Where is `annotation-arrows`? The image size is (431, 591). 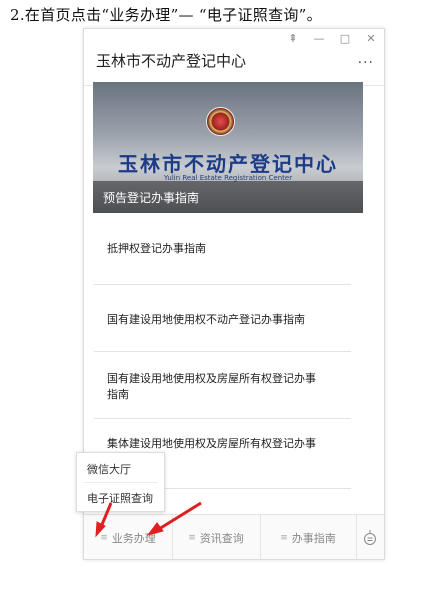
annotation-arrows is located at coordinates (148, 519).